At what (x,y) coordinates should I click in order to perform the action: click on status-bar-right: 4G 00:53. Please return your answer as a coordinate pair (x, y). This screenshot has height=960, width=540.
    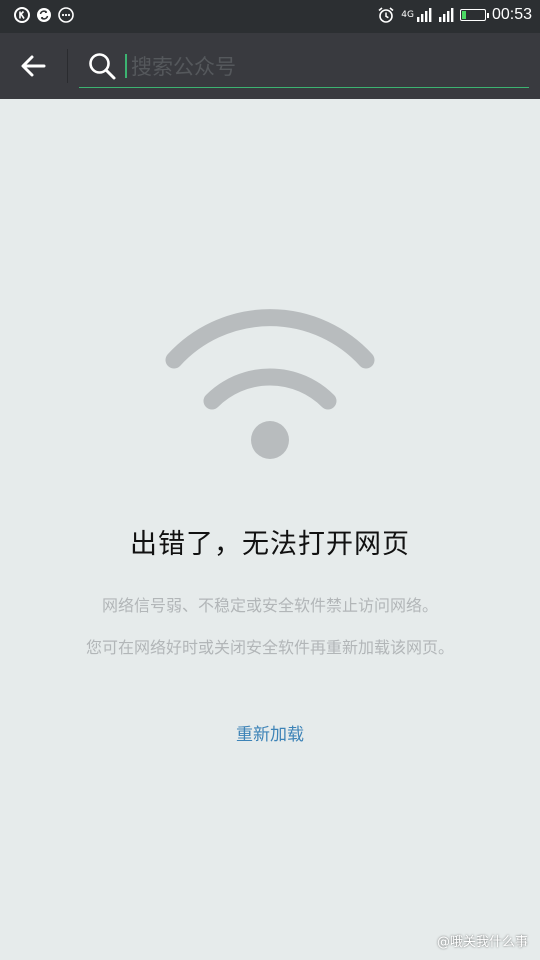
    Looking at the image, I should click on (454, 15).